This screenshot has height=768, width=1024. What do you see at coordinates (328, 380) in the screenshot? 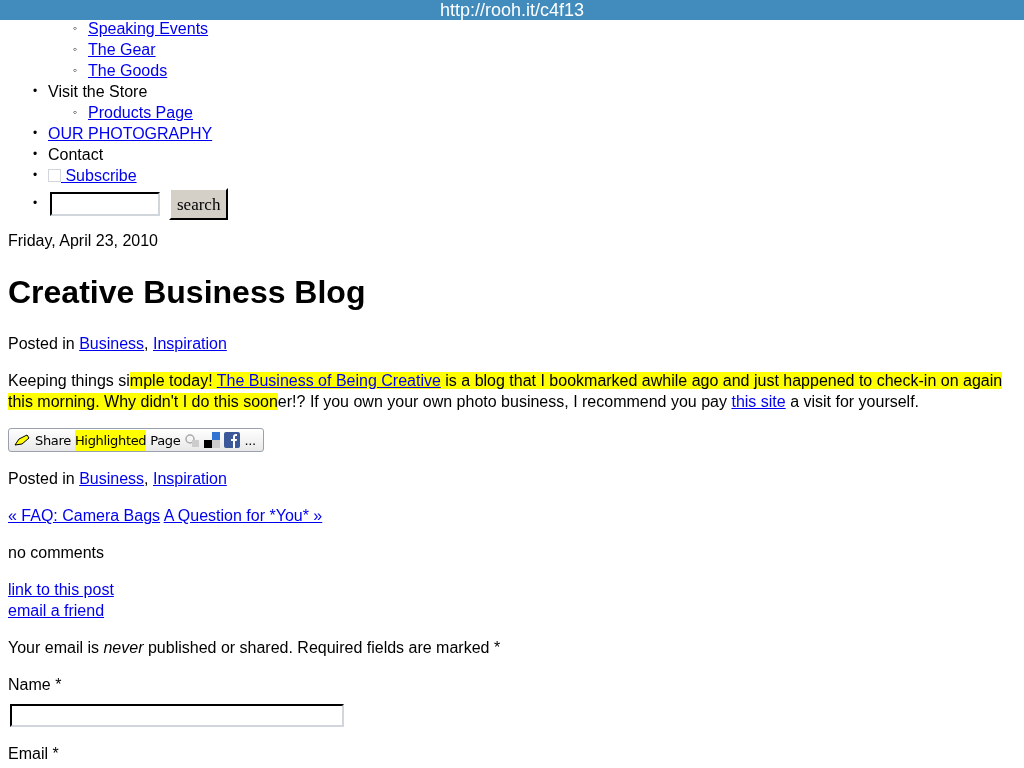
I see `text-link: The Business of Being Creative` at bounding box center [328, 380].